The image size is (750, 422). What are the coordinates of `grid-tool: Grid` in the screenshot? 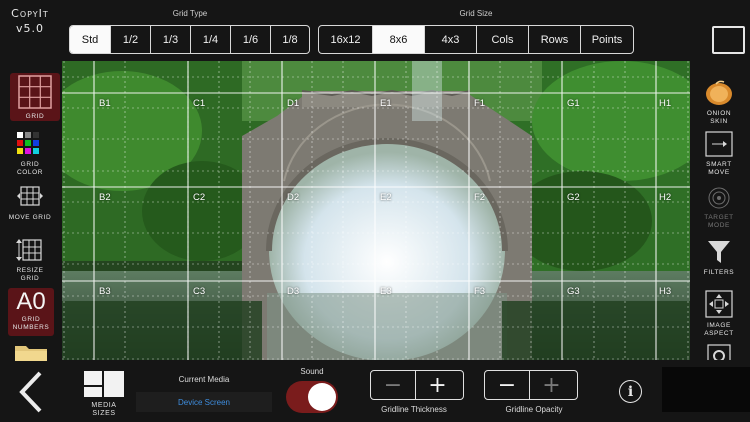 It's located at (35, 97).